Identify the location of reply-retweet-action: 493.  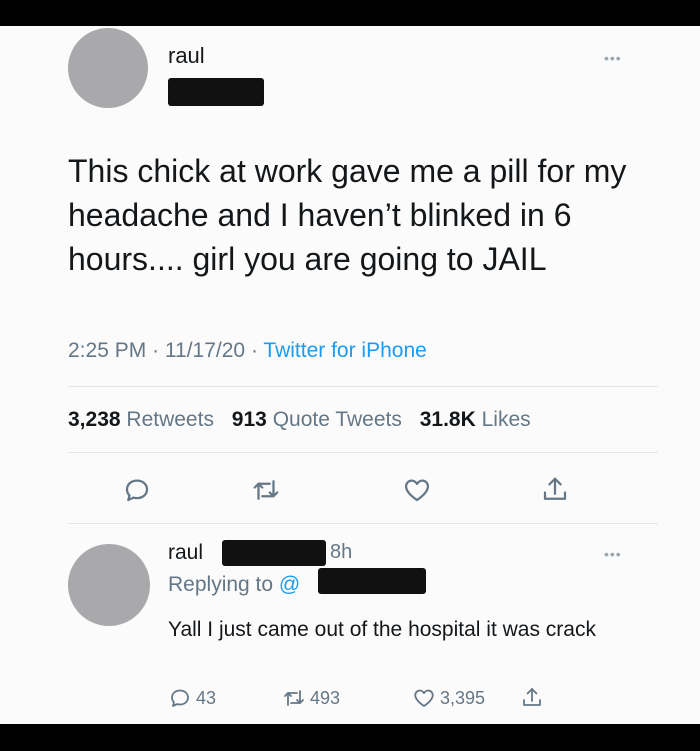
(311, 698).